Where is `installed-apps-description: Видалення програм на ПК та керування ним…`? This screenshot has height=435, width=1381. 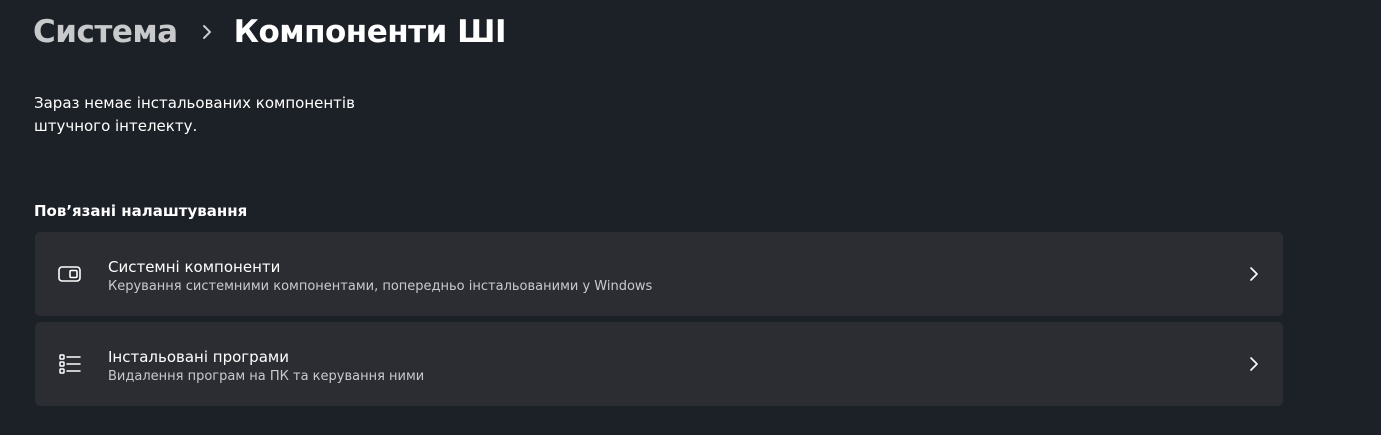 installed-apps-description: Видалення програм на ПК та керування ним… is located at coordinates (266, 376).